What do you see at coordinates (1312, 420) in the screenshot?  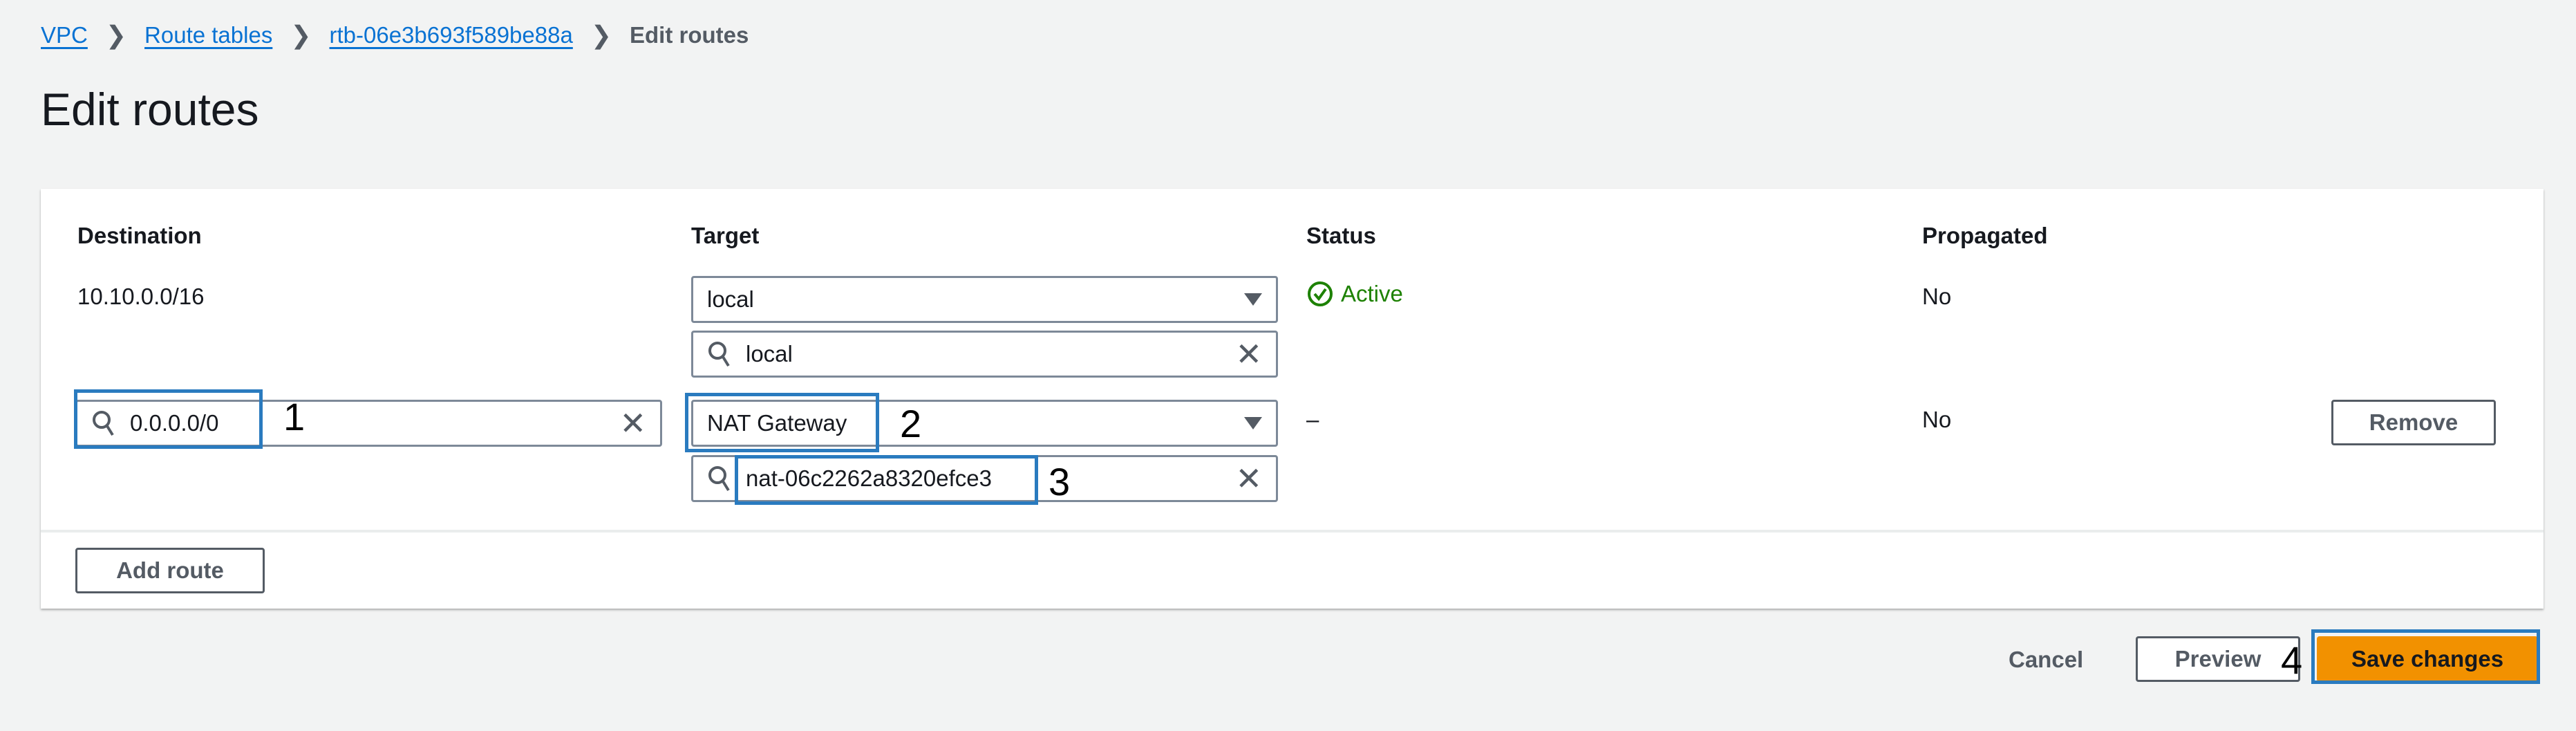 I see `status-text: –` at bounding box center [1312, 420].